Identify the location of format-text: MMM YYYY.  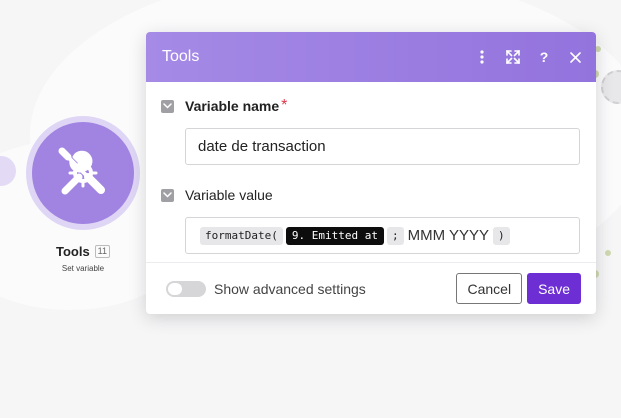
(448, 235).